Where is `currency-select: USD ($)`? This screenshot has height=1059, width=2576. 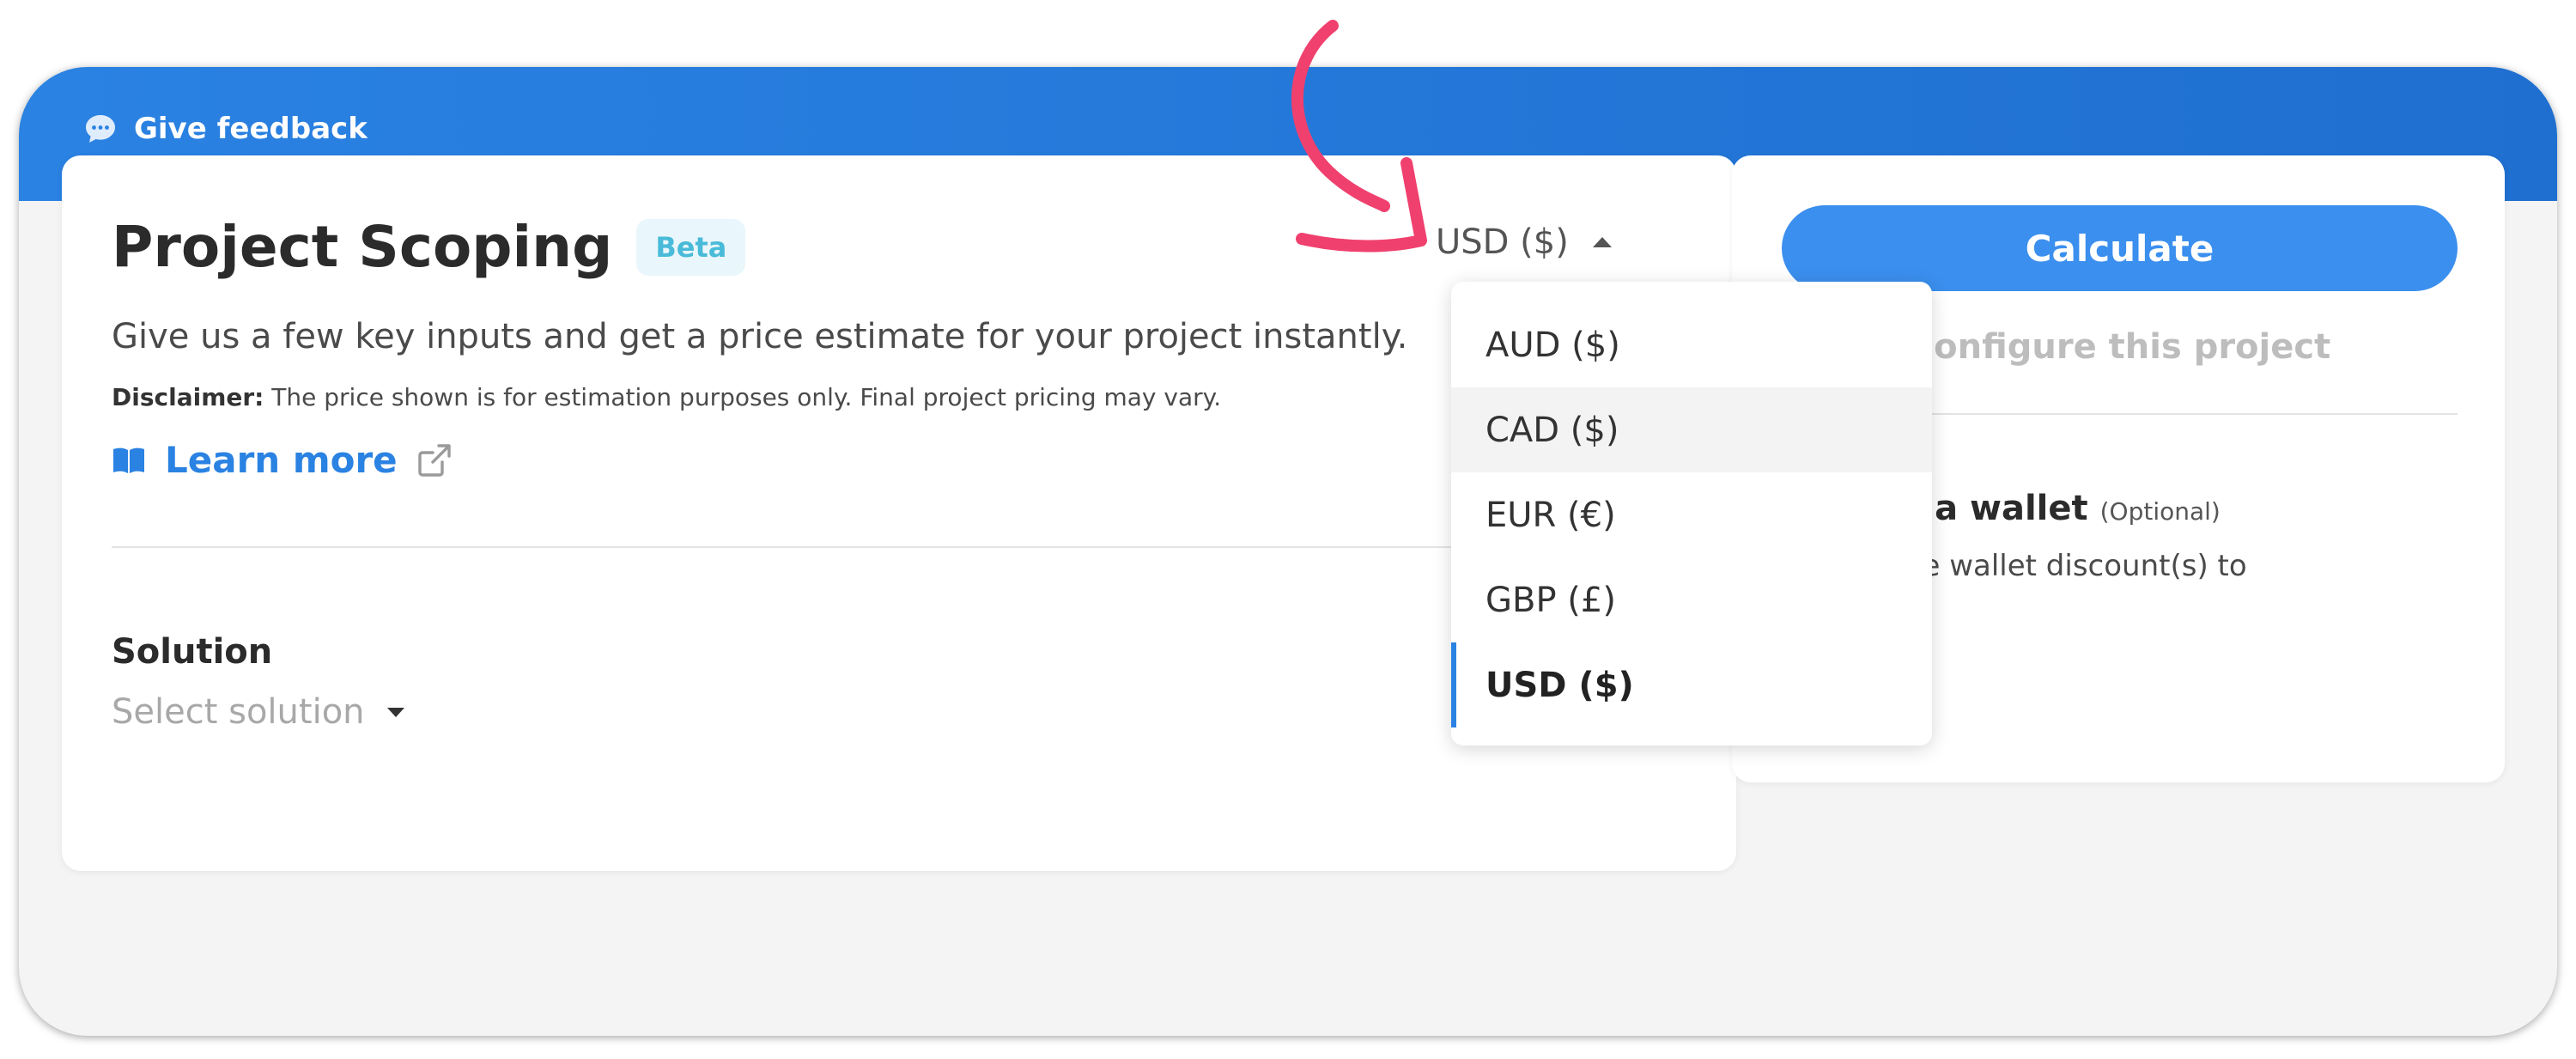 currency-select: USD ($) is located at coordinates (1524, 242).